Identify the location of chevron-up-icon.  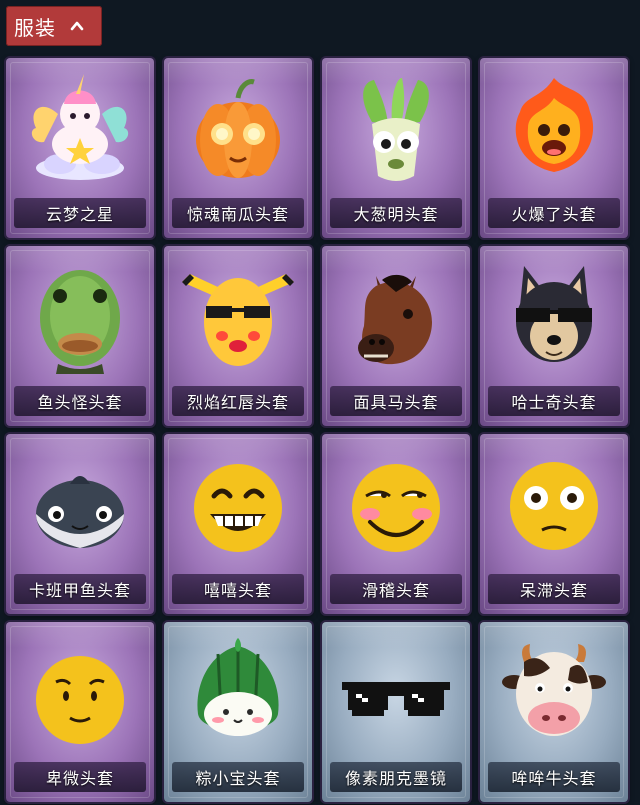
(77, 26).